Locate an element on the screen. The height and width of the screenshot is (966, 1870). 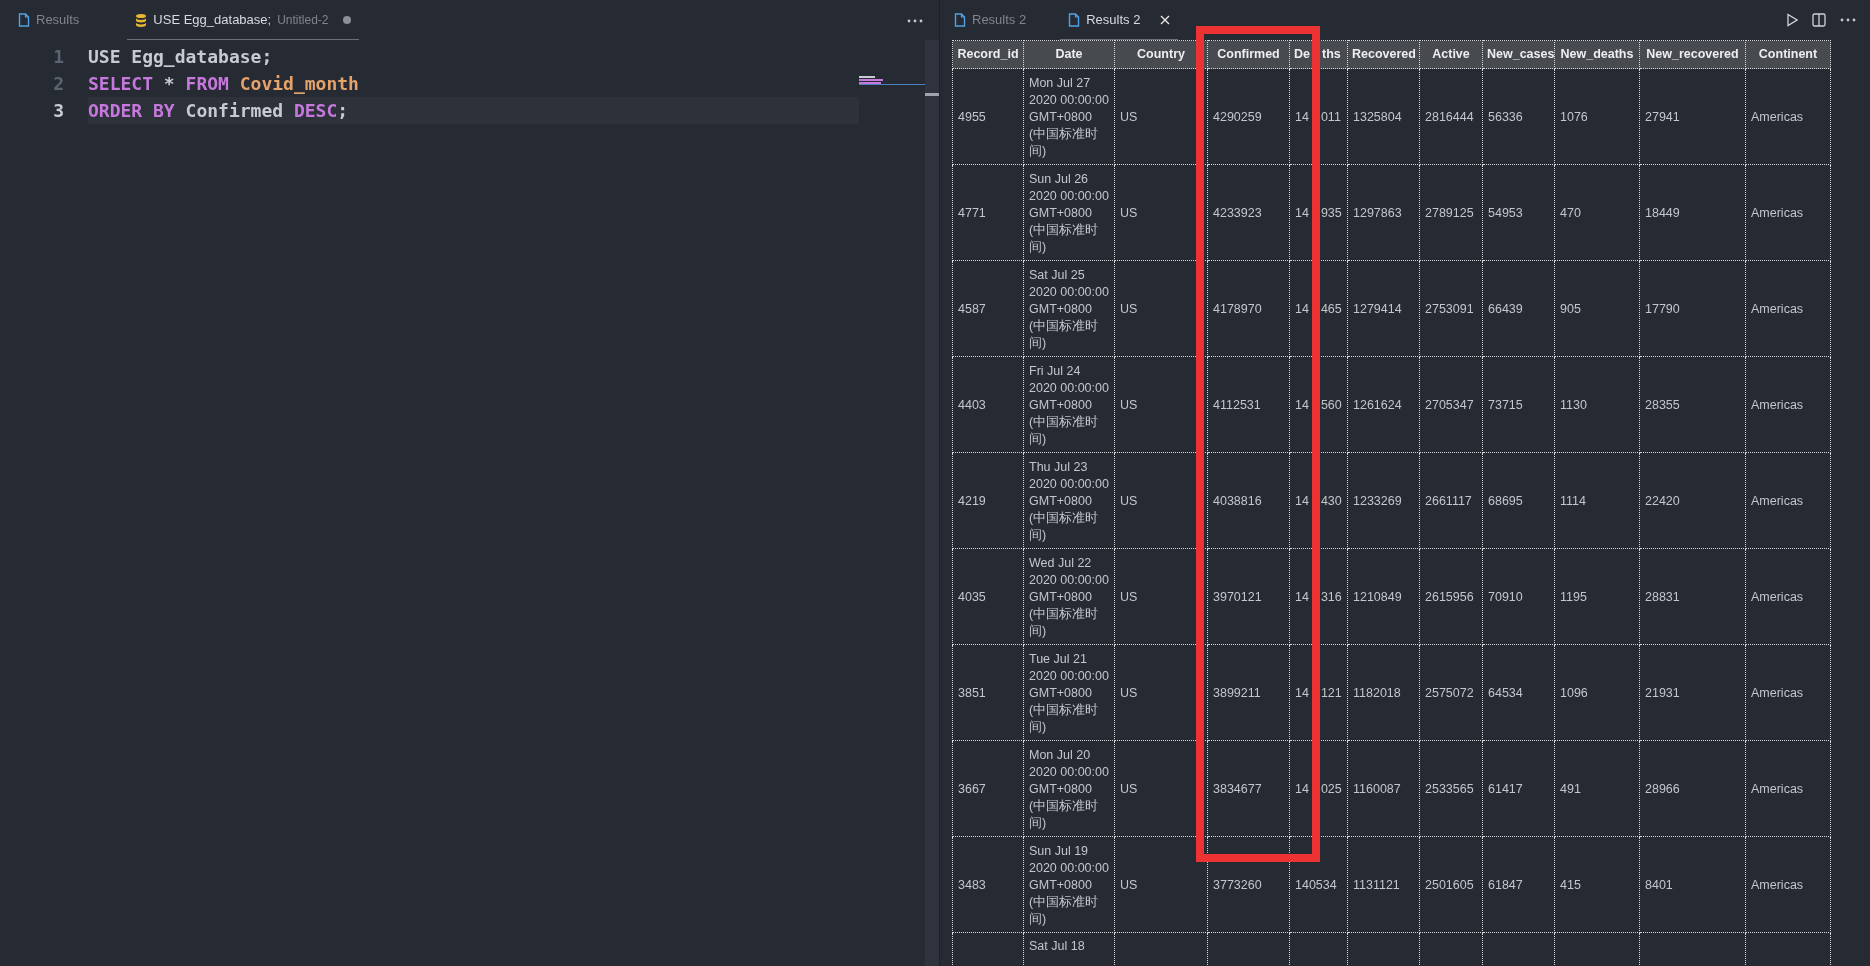
table-cell: 1182018 is located at coordinates (1377, 692).